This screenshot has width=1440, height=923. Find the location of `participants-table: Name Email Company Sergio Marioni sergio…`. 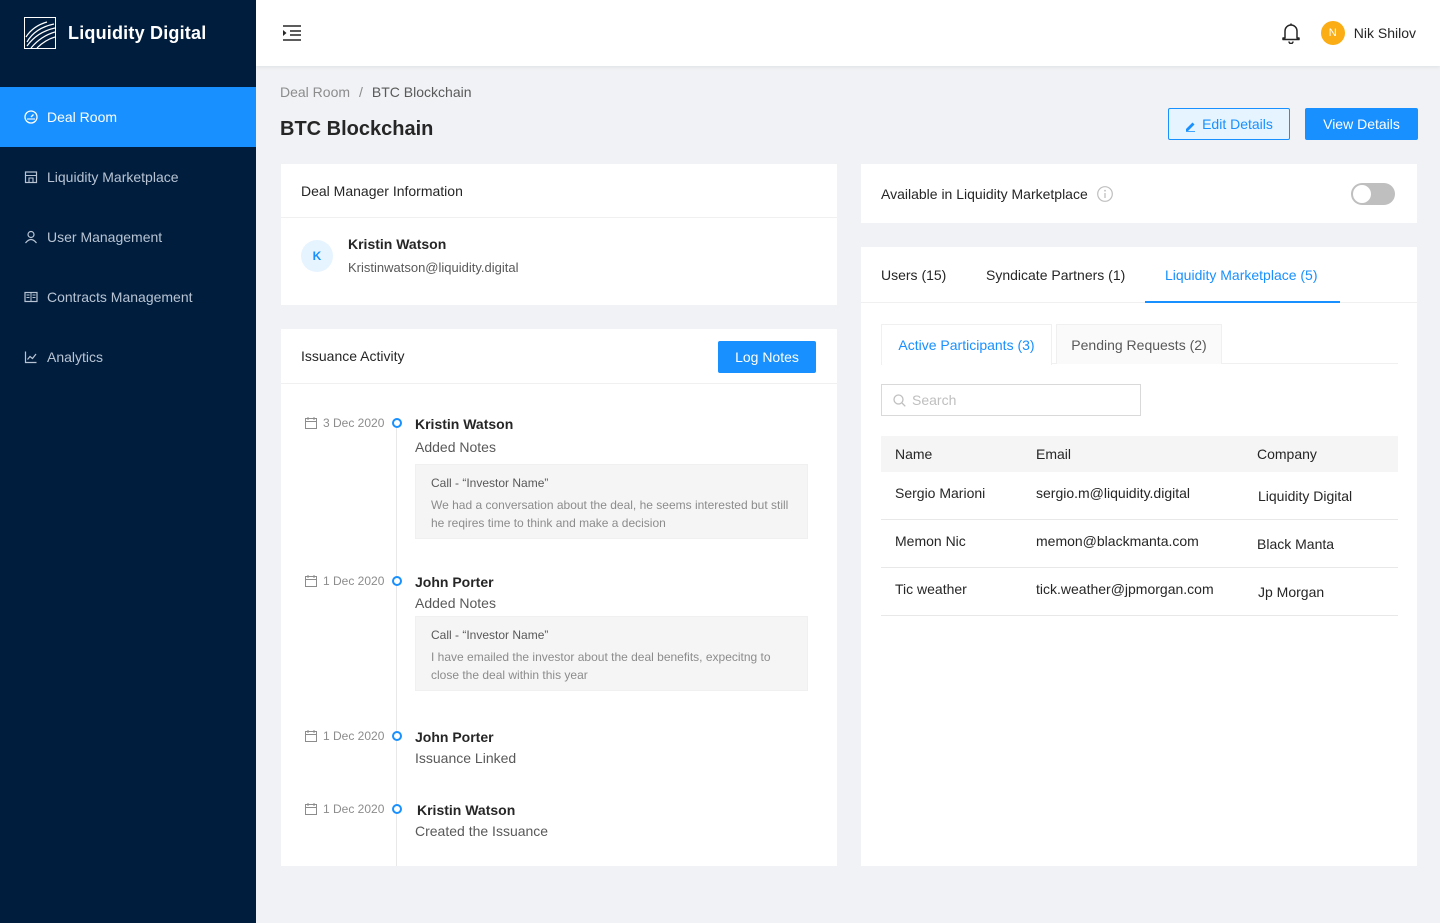

participants-table: Name Email Company Sergio Marioni sergio… is located at coordinates (1139, 526).